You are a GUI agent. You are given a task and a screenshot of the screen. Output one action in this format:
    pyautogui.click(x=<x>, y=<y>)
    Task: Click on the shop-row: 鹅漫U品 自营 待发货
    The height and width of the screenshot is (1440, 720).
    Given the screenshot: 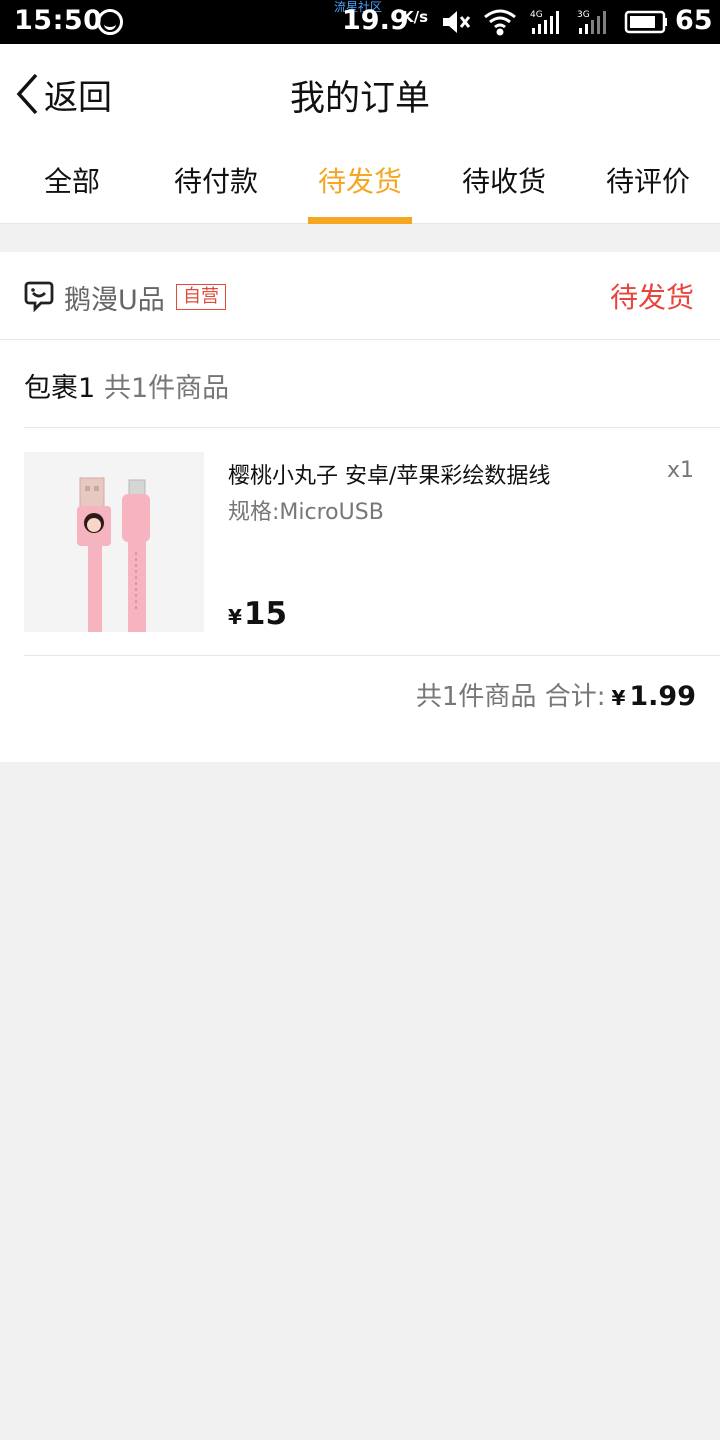 What is the action you would take?
    pyautogui.click(x=360, y=296)
    